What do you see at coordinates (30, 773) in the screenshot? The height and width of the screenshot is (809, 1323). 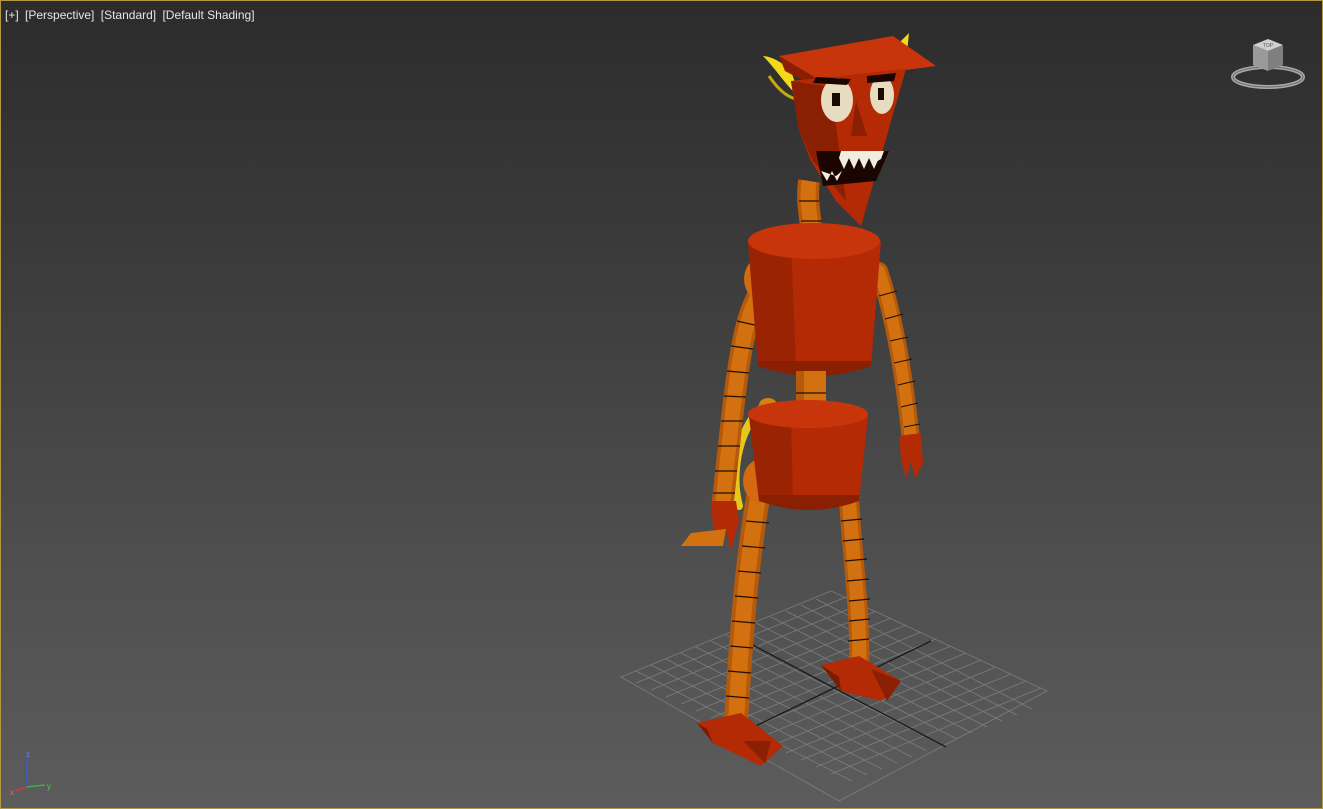 I see `axis-tripod-icon: z x y` at bounding box center [30, 773].